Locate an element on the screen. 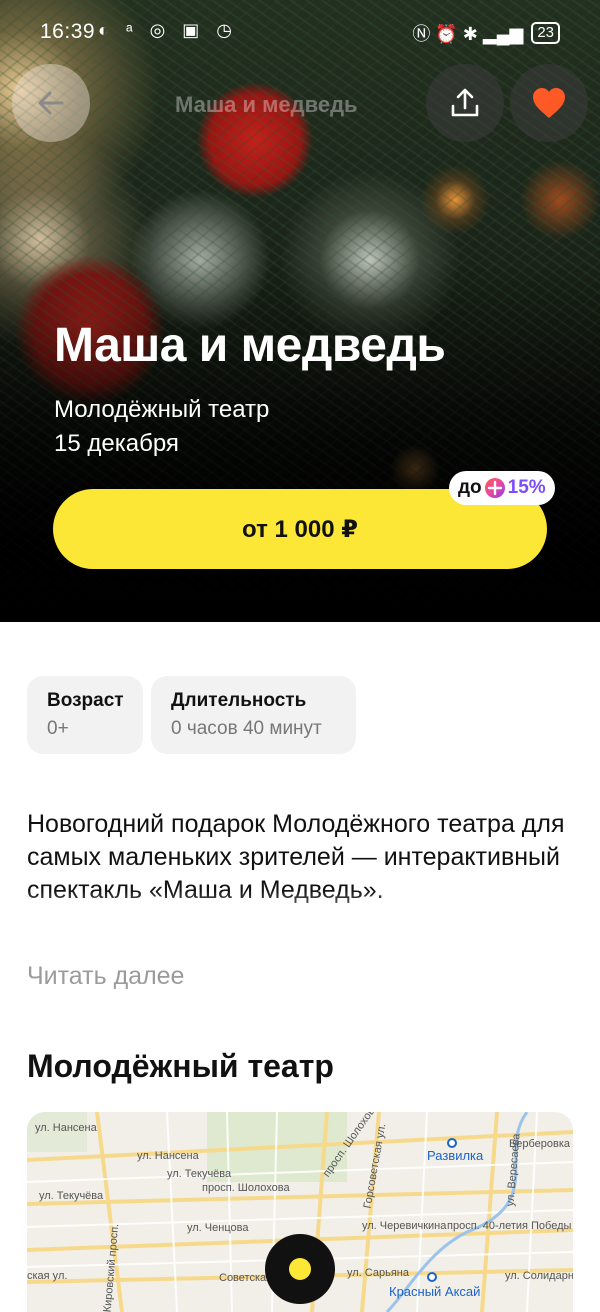 The height and width of the screenshot is (1312, 600). event-title: Маша и медведь is located at coordinates (250, 345).